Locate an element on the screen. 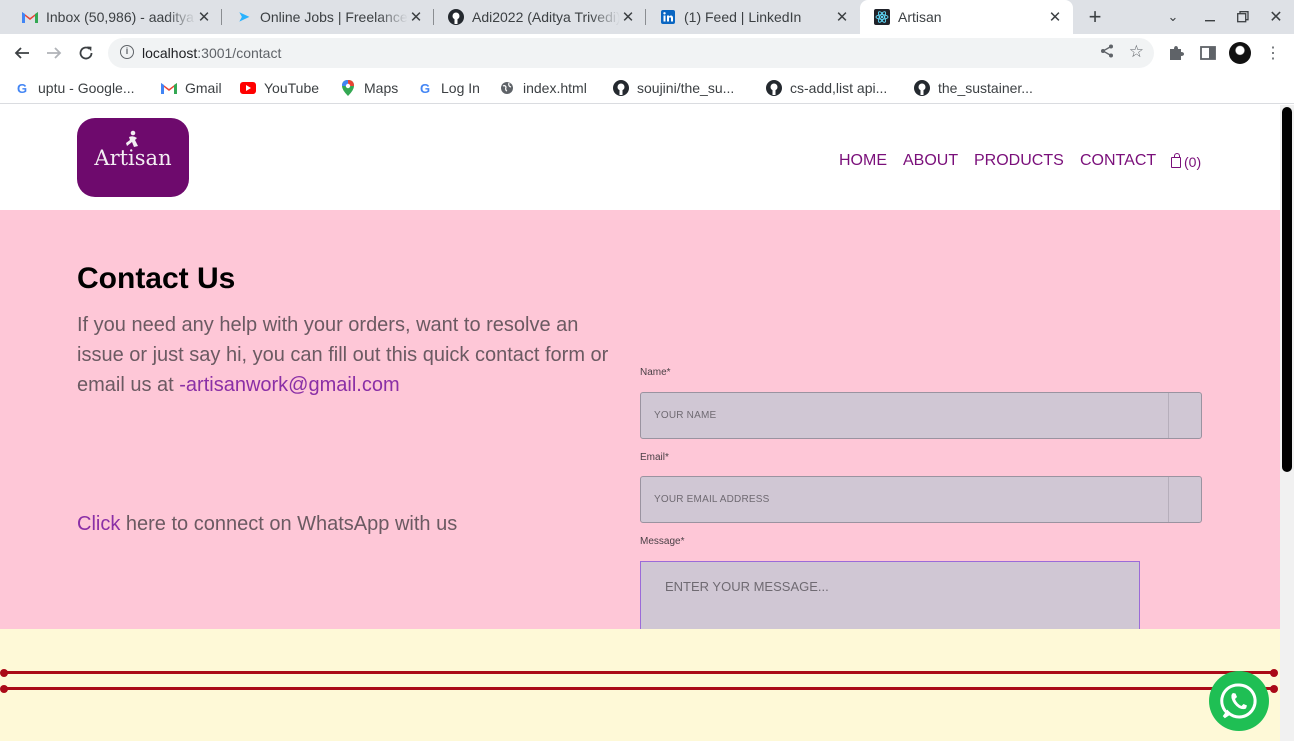  extensions-puzzle-icon is located at coordinates (1176, 53).